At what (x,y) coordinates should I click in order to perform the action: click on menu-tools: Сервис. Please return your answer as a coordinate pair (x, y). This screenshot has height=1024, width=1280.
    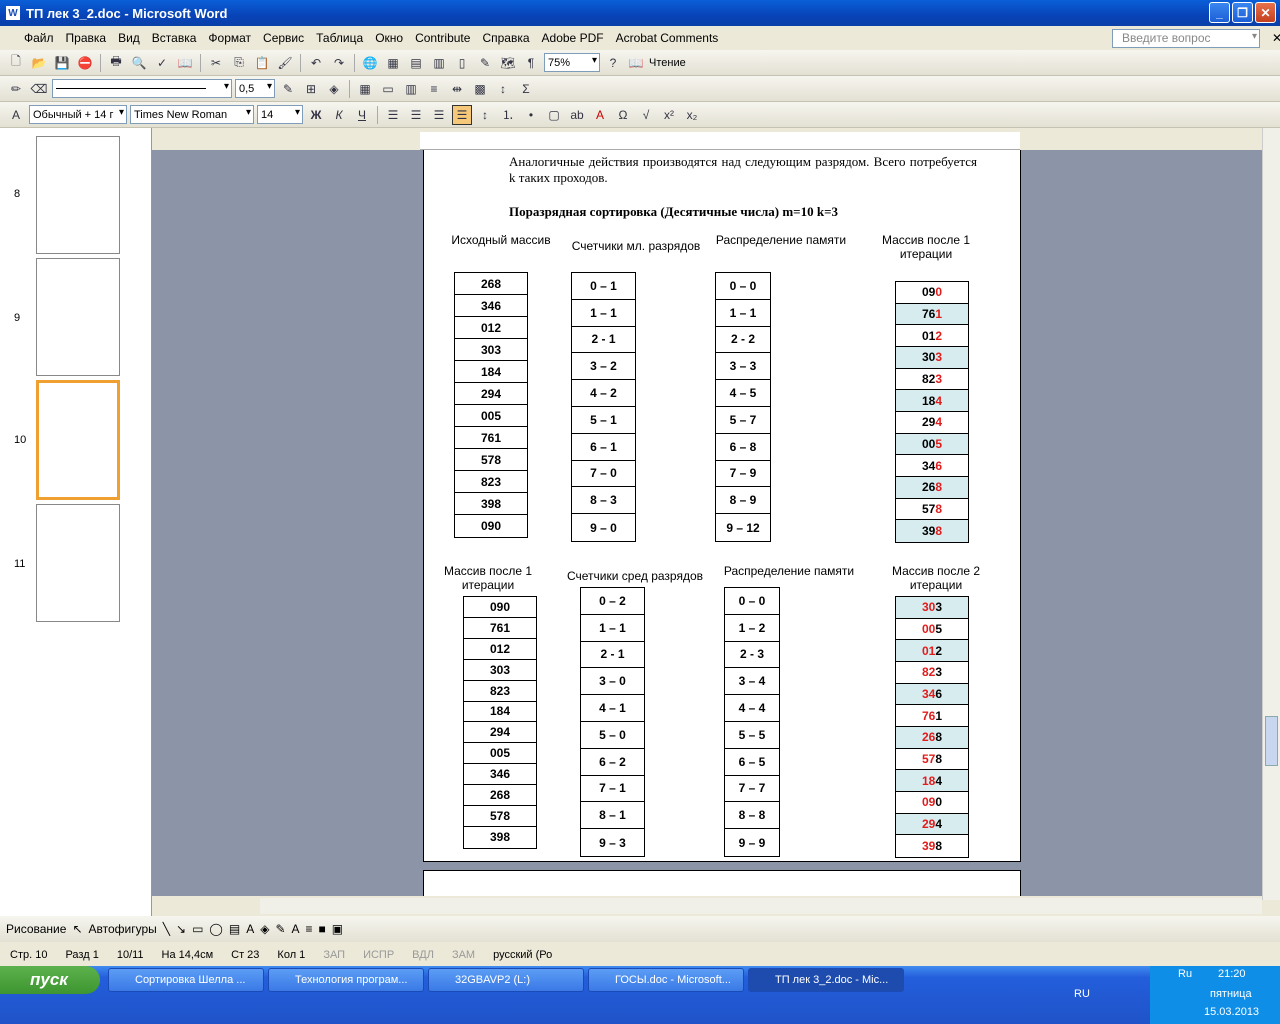
    Looking at the image, I should click on (283, 38).